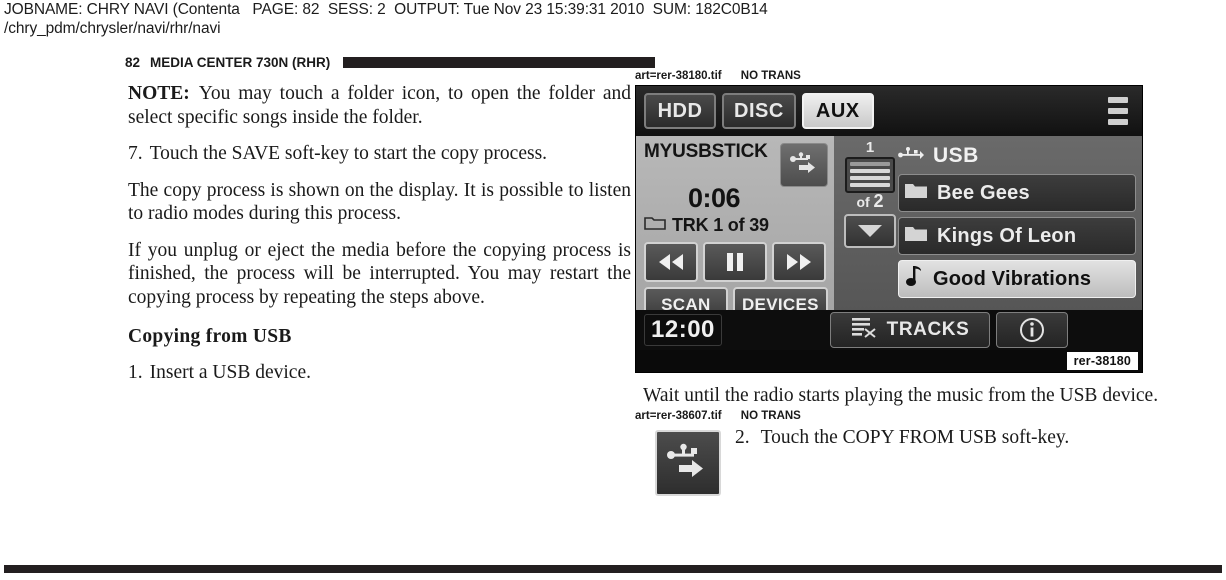 This screenshot has height=580, width=1226. What do you see at coordinates (678, 415) in the screenshot?
I see `art-filename-2: art=rer-38607.tif` at bounding box center [678, 415].